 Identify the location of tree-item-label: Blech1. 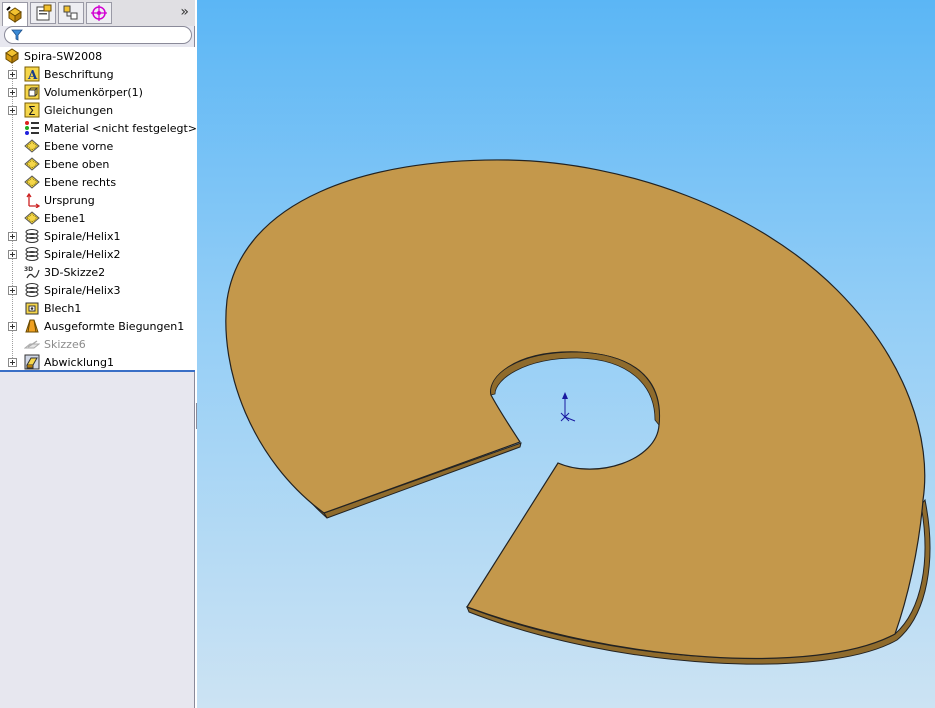
(63, 308).